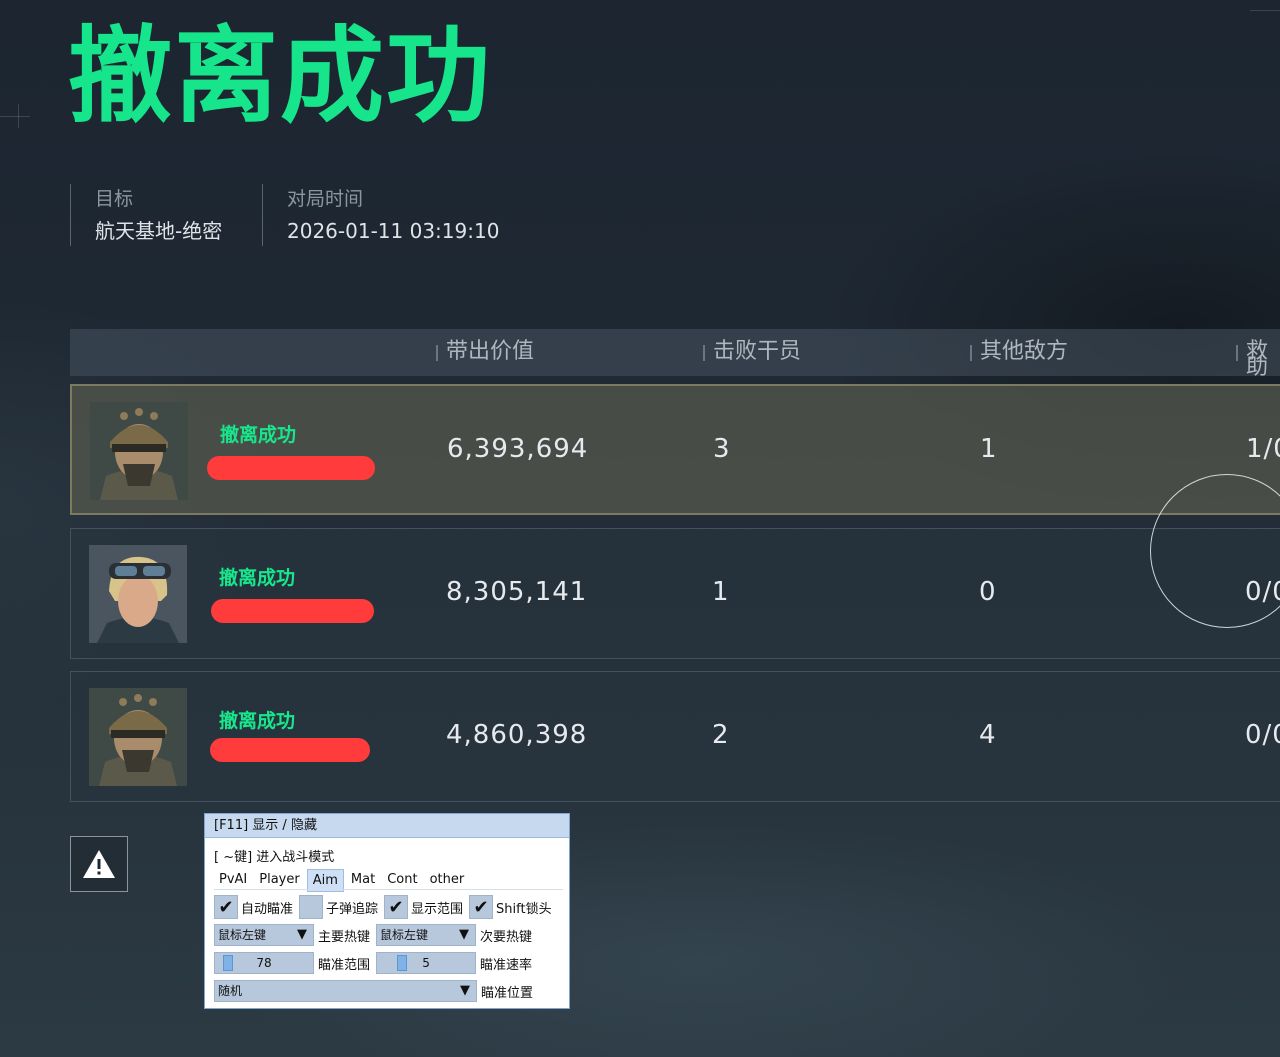 The width and height of the screenshot is (1280, 1057). I want to click on aim-range-slider: 78, so click(264, 963).